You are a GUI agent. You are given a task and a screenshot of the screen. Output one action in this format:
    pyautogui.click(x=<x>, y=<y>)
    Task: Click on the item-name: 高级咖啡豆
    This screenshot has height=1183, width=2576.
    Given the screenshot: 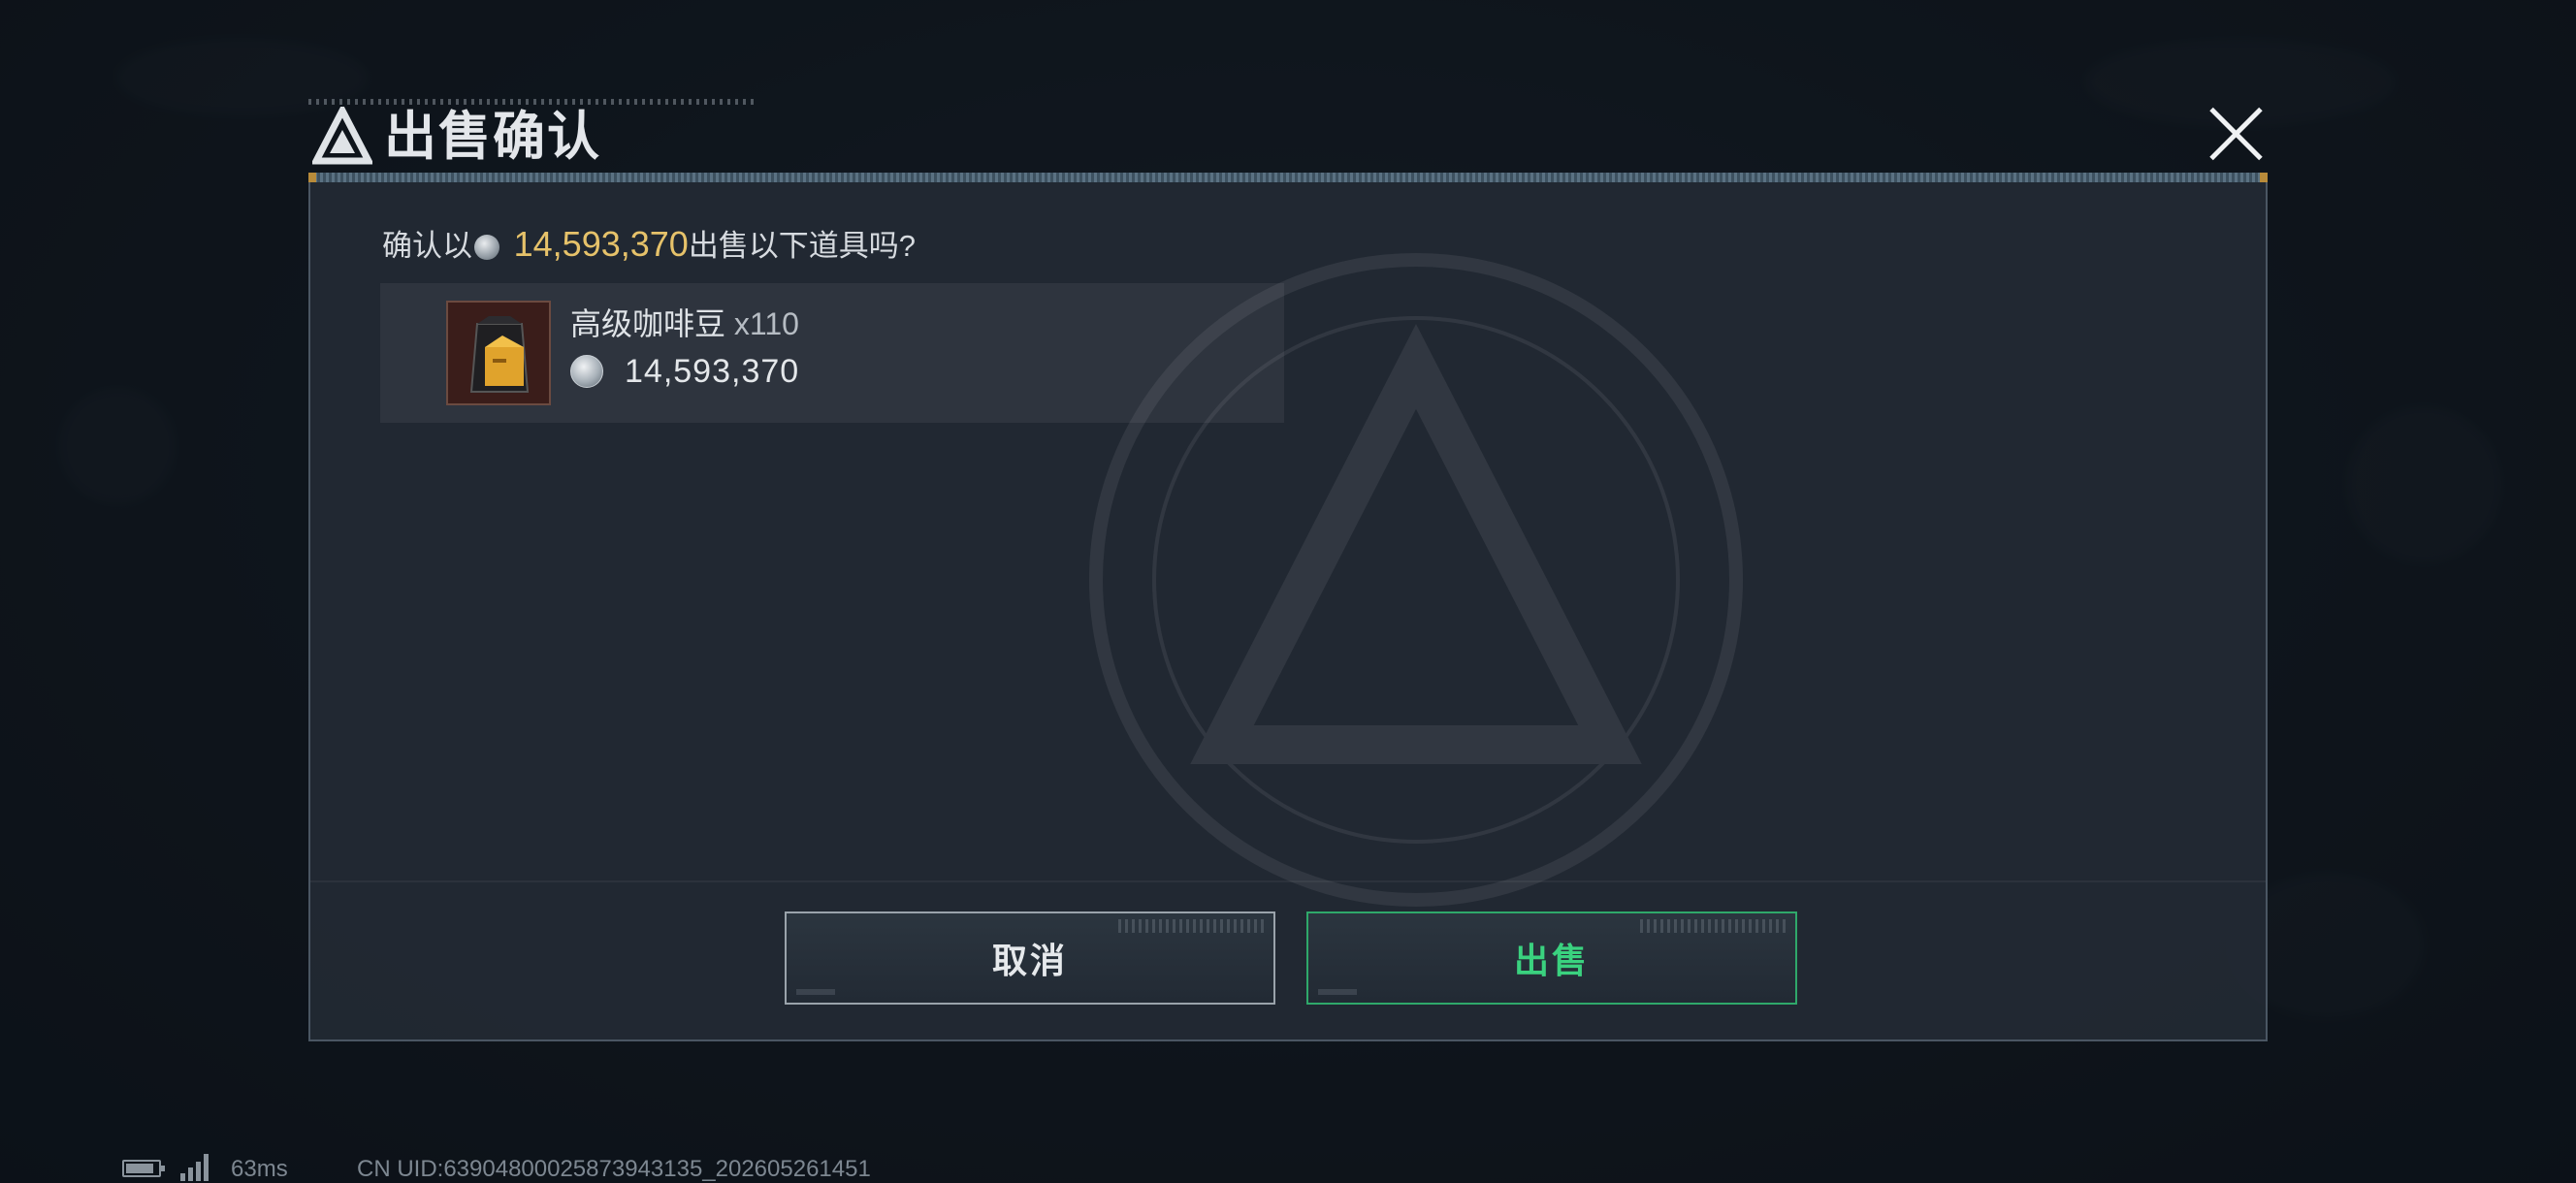 What is the action you would take?
    pyautogui.click(x=648, y=323)
    